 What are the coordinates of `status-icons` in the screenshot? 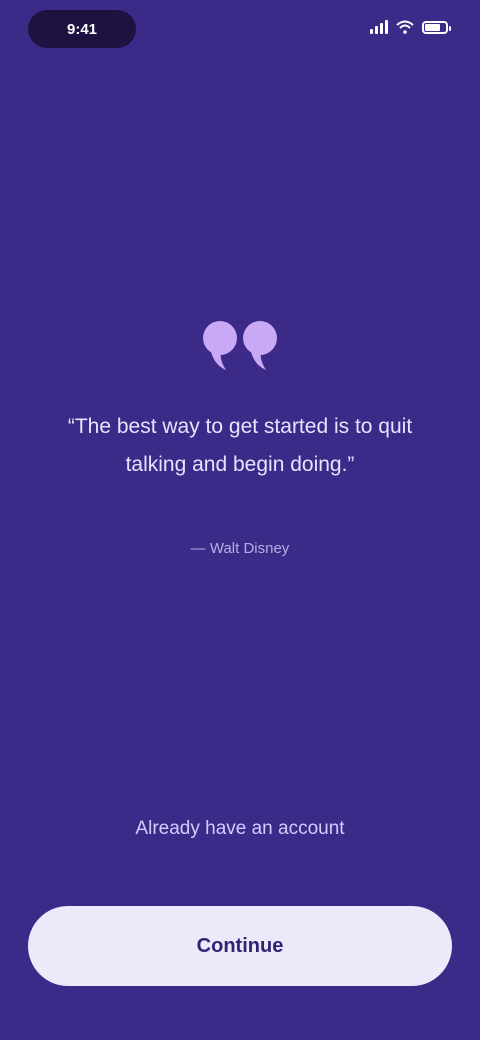 It's located at (410, 27).